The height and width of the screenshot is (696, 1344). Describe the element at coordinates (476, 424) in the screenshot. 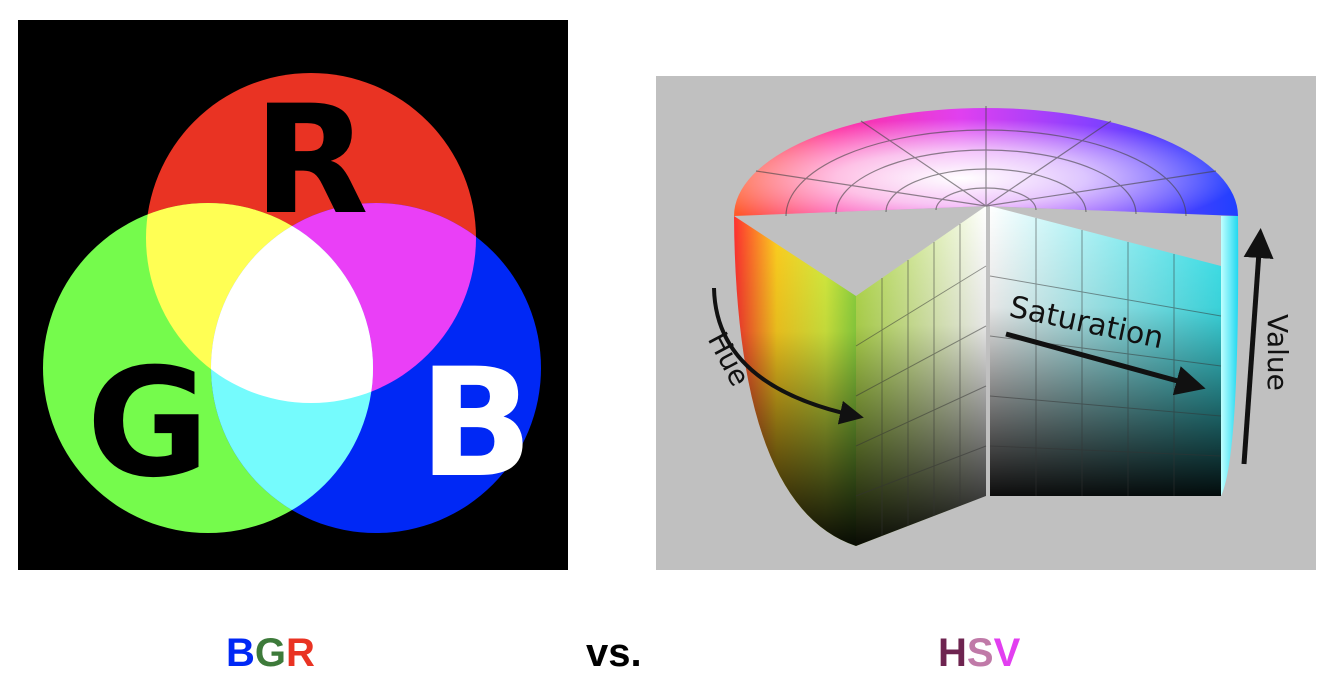

I see `label-b: B` at that location.